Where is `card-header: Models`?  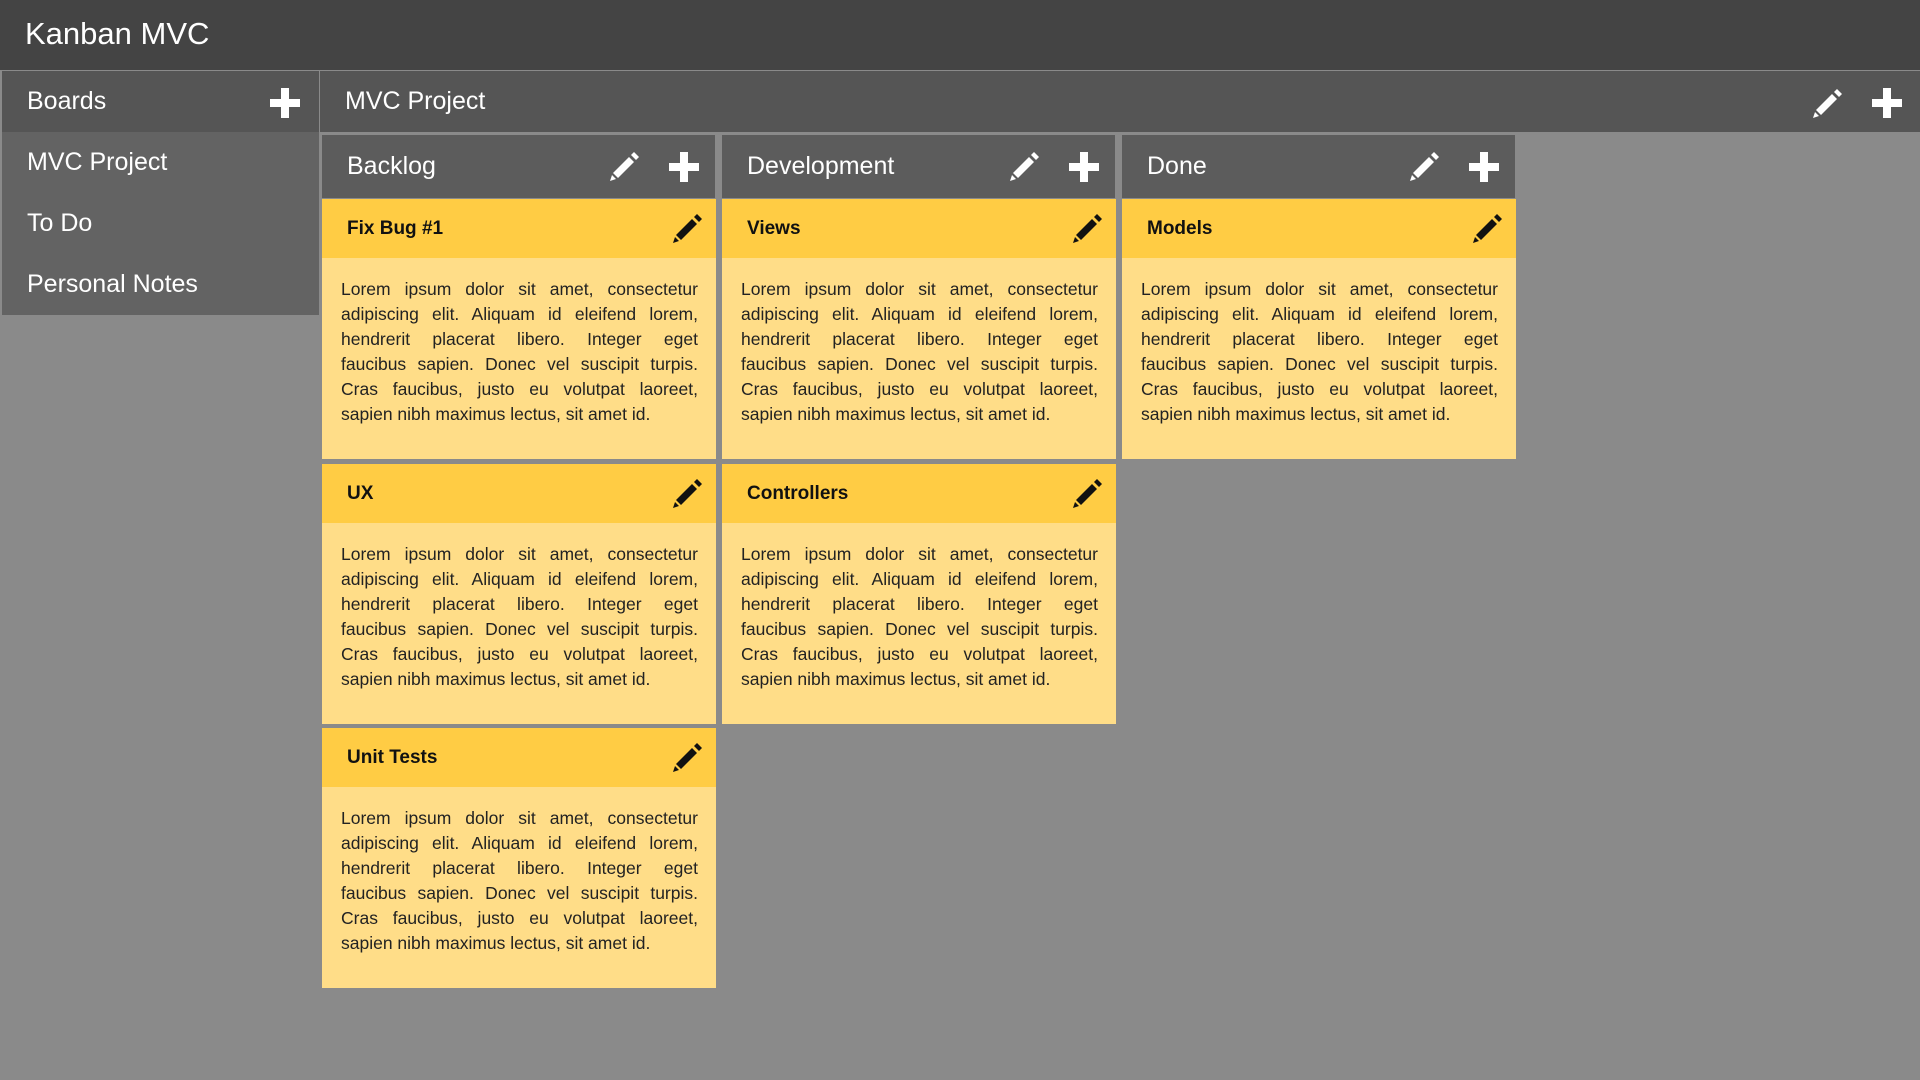
card-header: Models is located at coordinates (1319, 228).